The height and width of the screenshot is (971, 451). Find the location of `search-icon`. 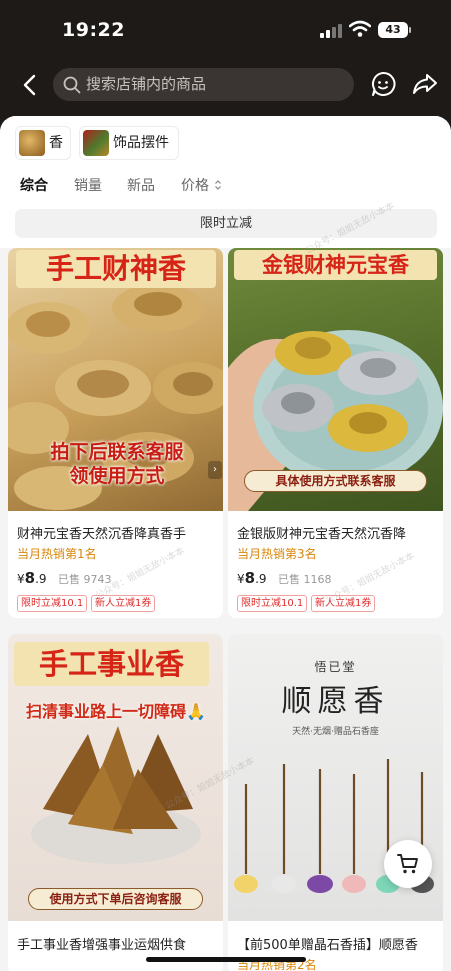

search-icon is located at coordinates (72, 85).